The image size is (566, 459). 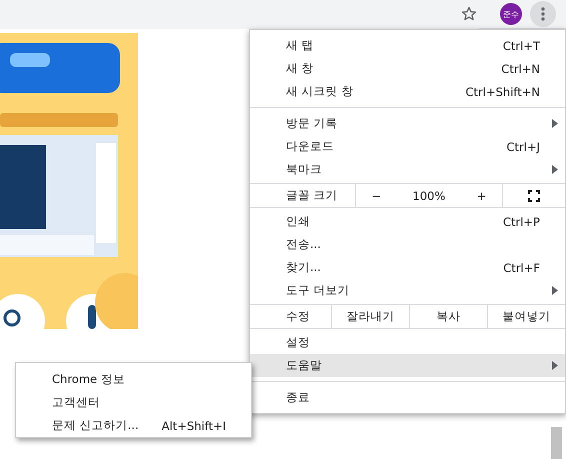 What do you see at coordinates (407, 146) in the screenshot?
I see `menu-item: 다운로드 Ctrl+J` at bounding box center [407, 146].